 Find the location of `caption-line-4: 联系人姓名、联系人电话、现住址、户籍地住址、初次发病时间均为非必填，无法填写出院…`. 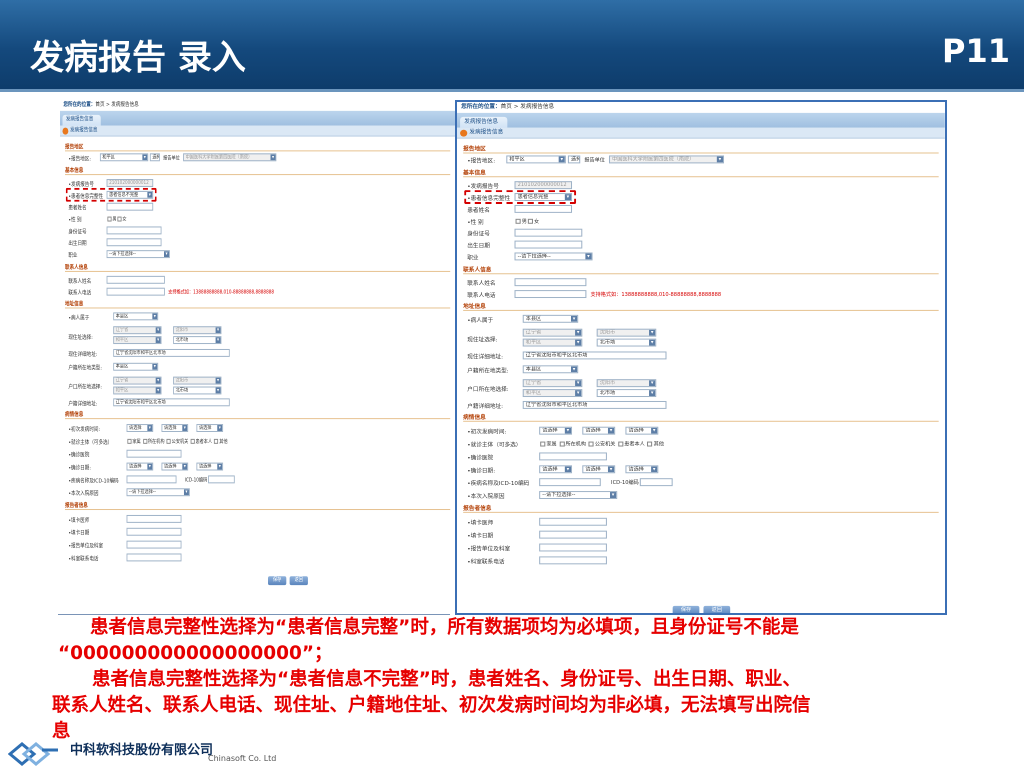

caption-line-4: 联系人姓名、联系人电话、现住址、户籍地住址、初次发病时间均为非必填，无法填写出院… is located at coordinates (431, 705).